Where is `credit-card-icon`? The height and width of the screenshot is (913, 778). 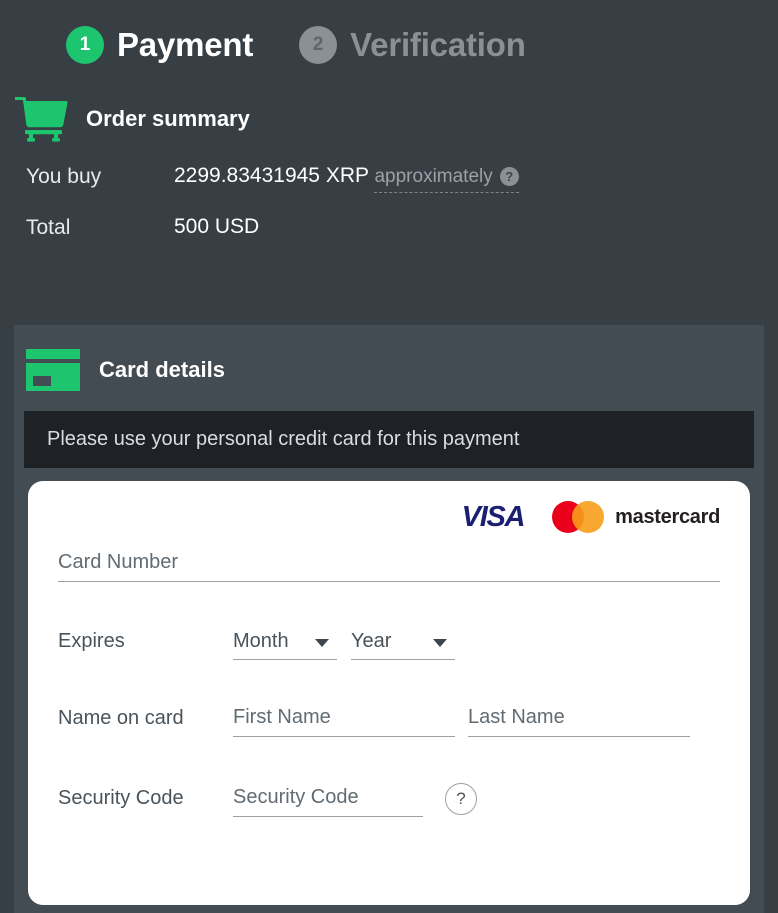 credit-card-icon is located at coordinates (53, 370).